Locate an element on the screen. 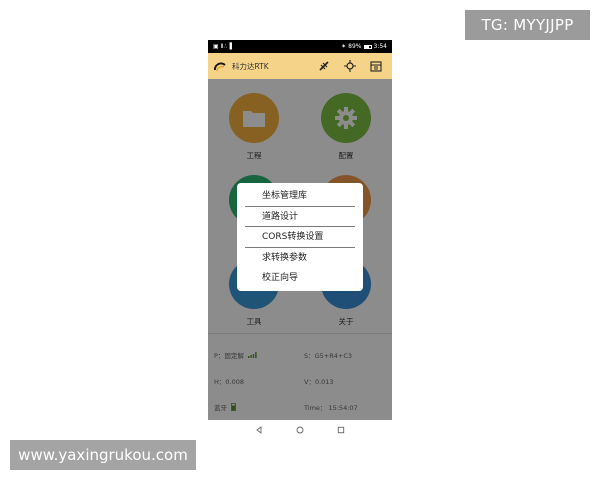 The width and height of the screenshot is (600, 480). app-logo-icon is located at coordinates (220, 67).